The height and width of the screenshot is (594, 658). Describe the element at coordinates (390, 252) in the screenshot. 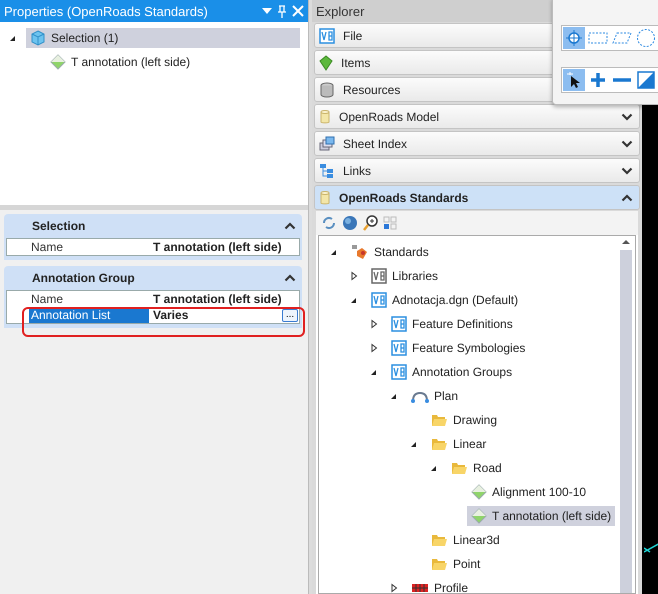

I see `tree-item: Standards` at that location.